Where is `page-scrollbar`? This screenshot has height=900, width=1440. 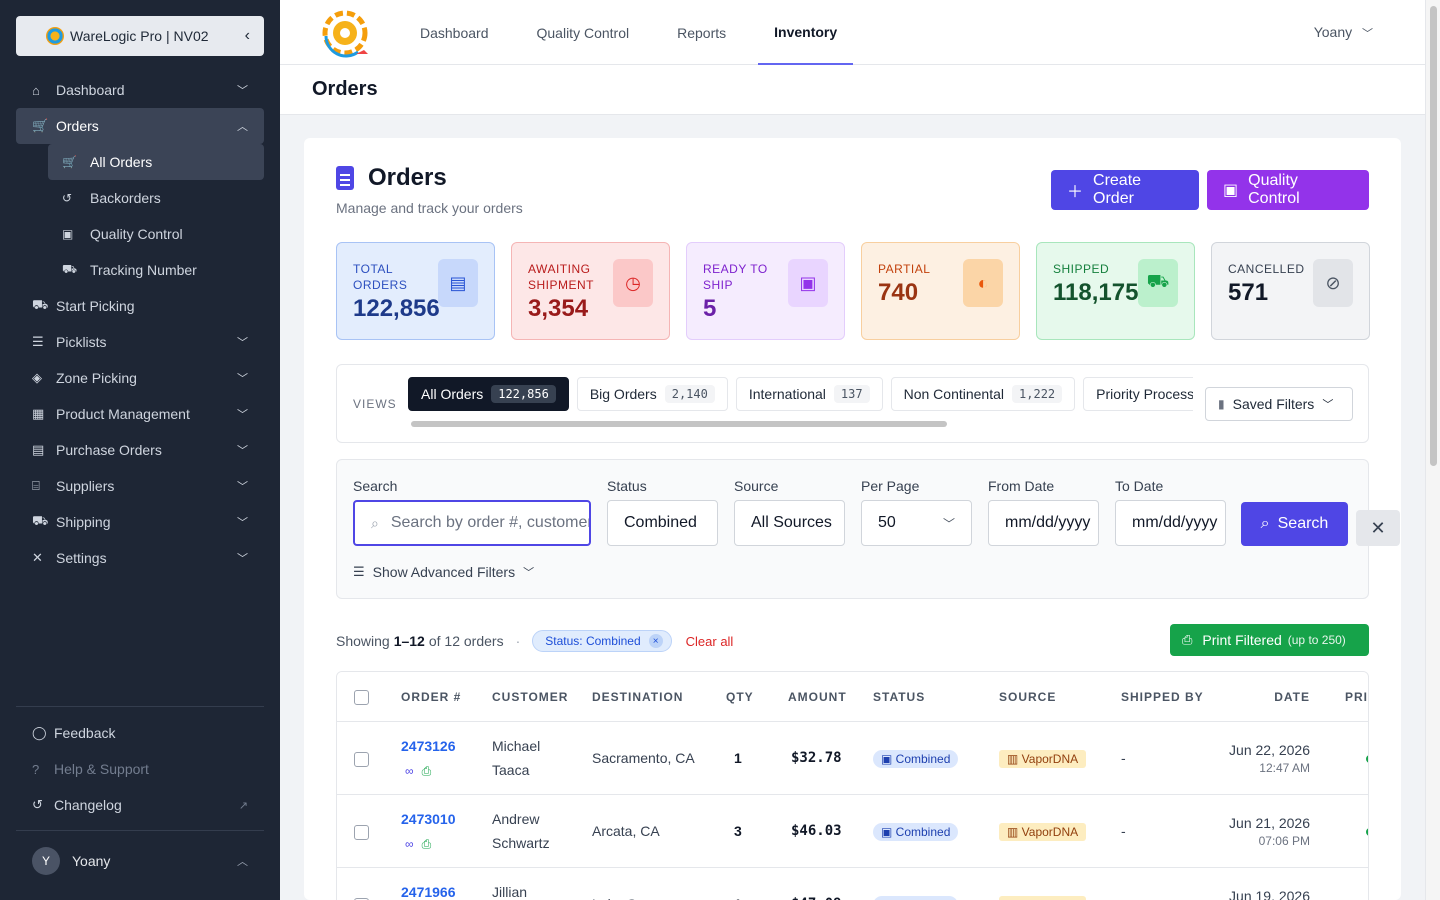 page-scrollbar is located at coordinates (1432, 450).